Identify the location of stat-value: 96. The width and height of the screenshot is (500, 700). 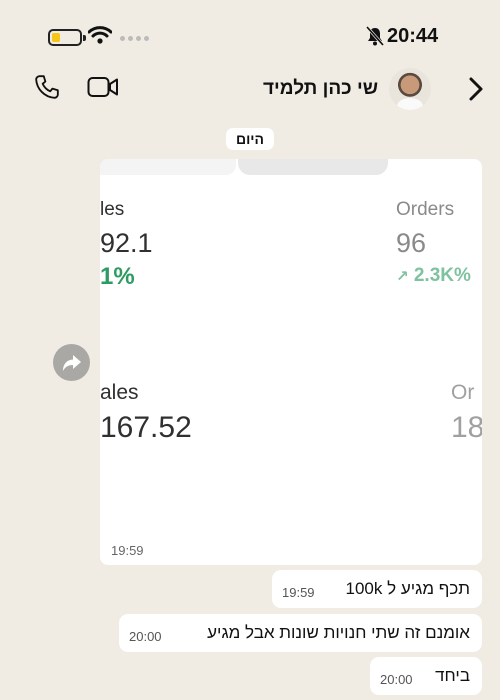
(411, 243).